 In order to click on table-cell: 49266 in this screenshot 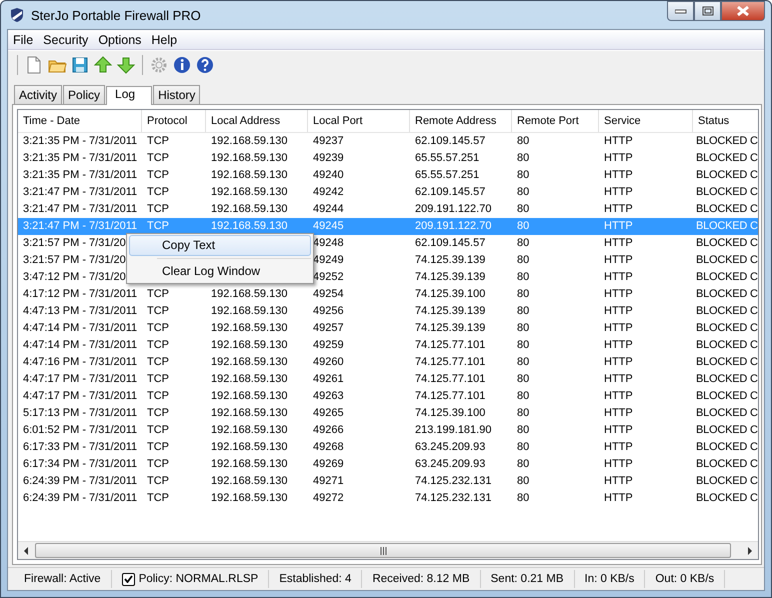, I will do `click(328, 430)`.